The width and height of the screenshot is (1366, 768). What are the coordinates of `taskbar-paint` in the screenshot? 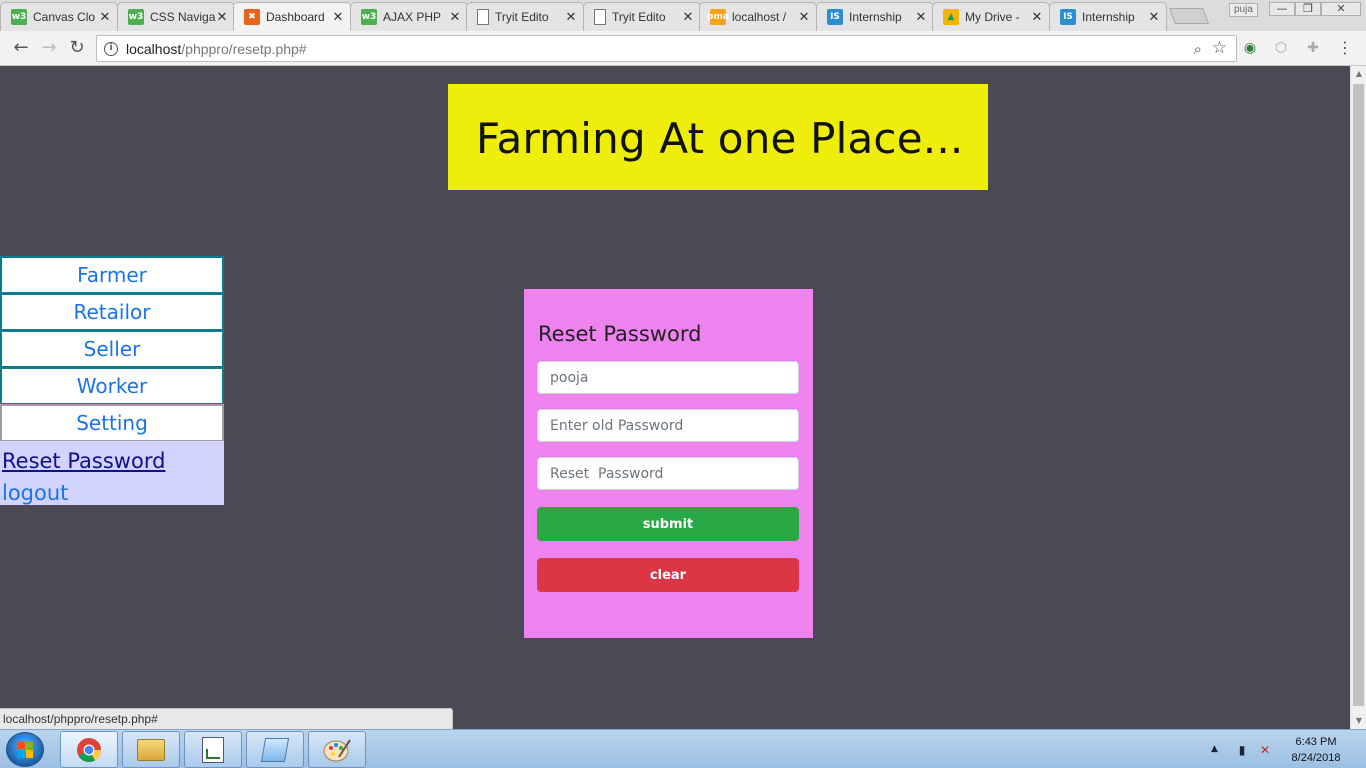 It's located at (337, 749).